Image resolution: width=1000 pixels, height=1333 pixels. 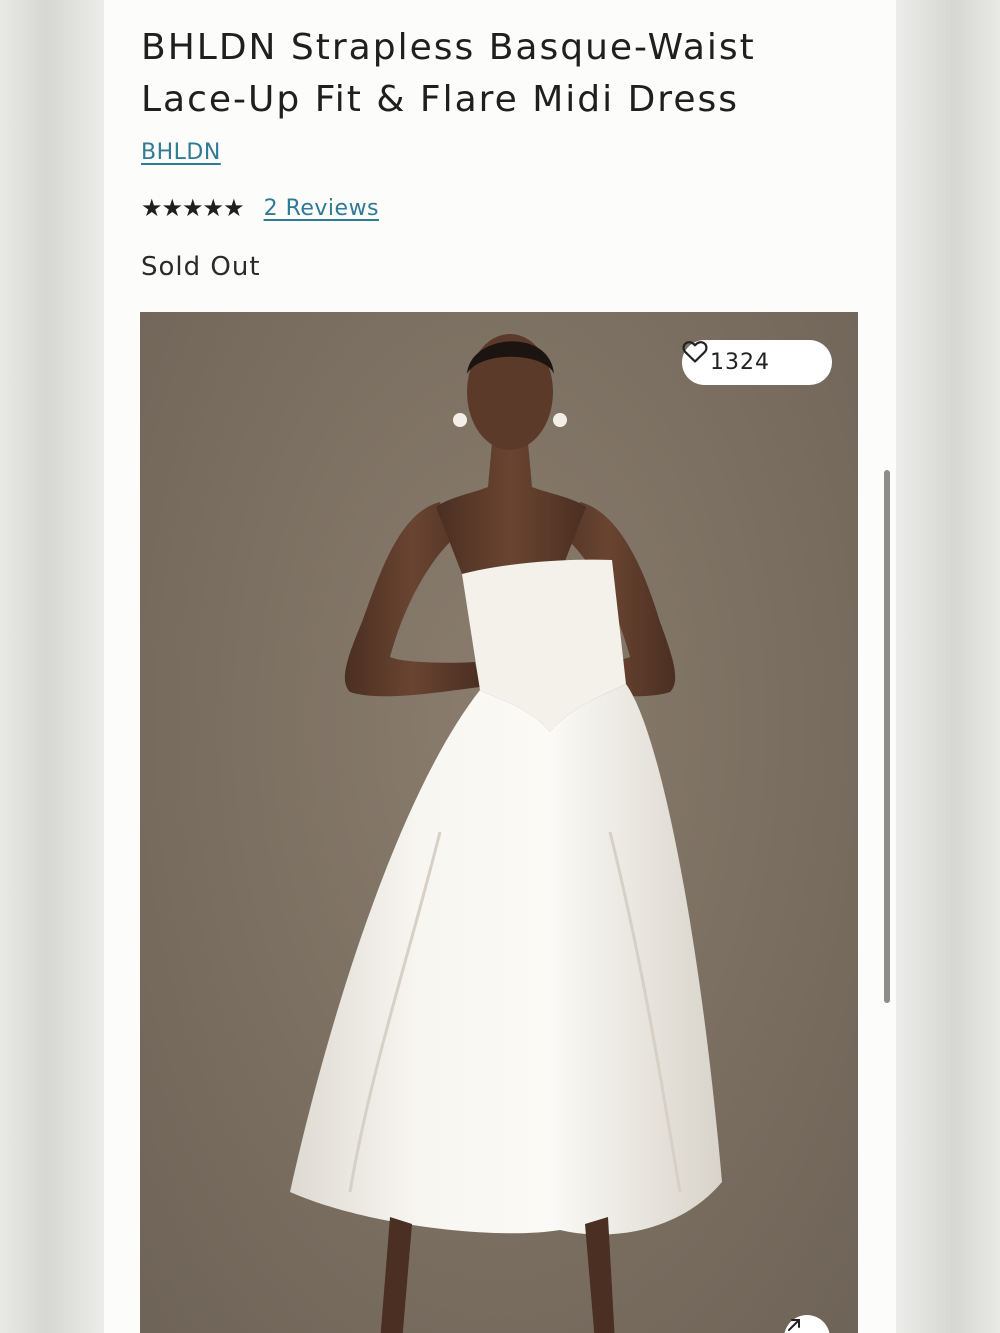 What do you see at coordinates (740, 362) in the screenshot?
I see `favorite-count: 1324` at bounding box center [740, 362].